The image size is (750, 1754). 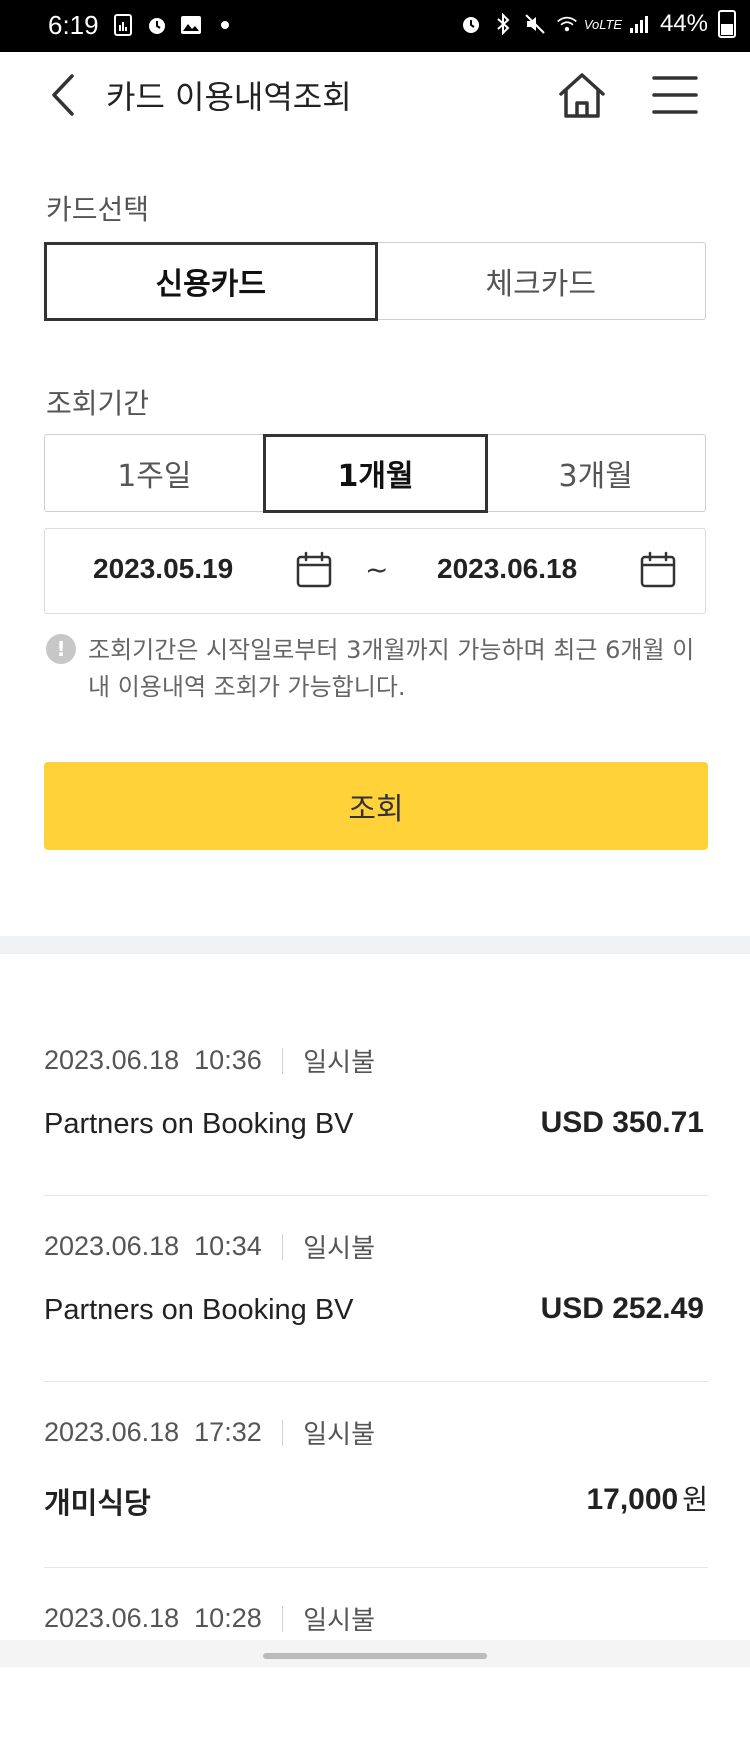 I want to click on transaction-time: 10:34, so click(x=228, y=1246).